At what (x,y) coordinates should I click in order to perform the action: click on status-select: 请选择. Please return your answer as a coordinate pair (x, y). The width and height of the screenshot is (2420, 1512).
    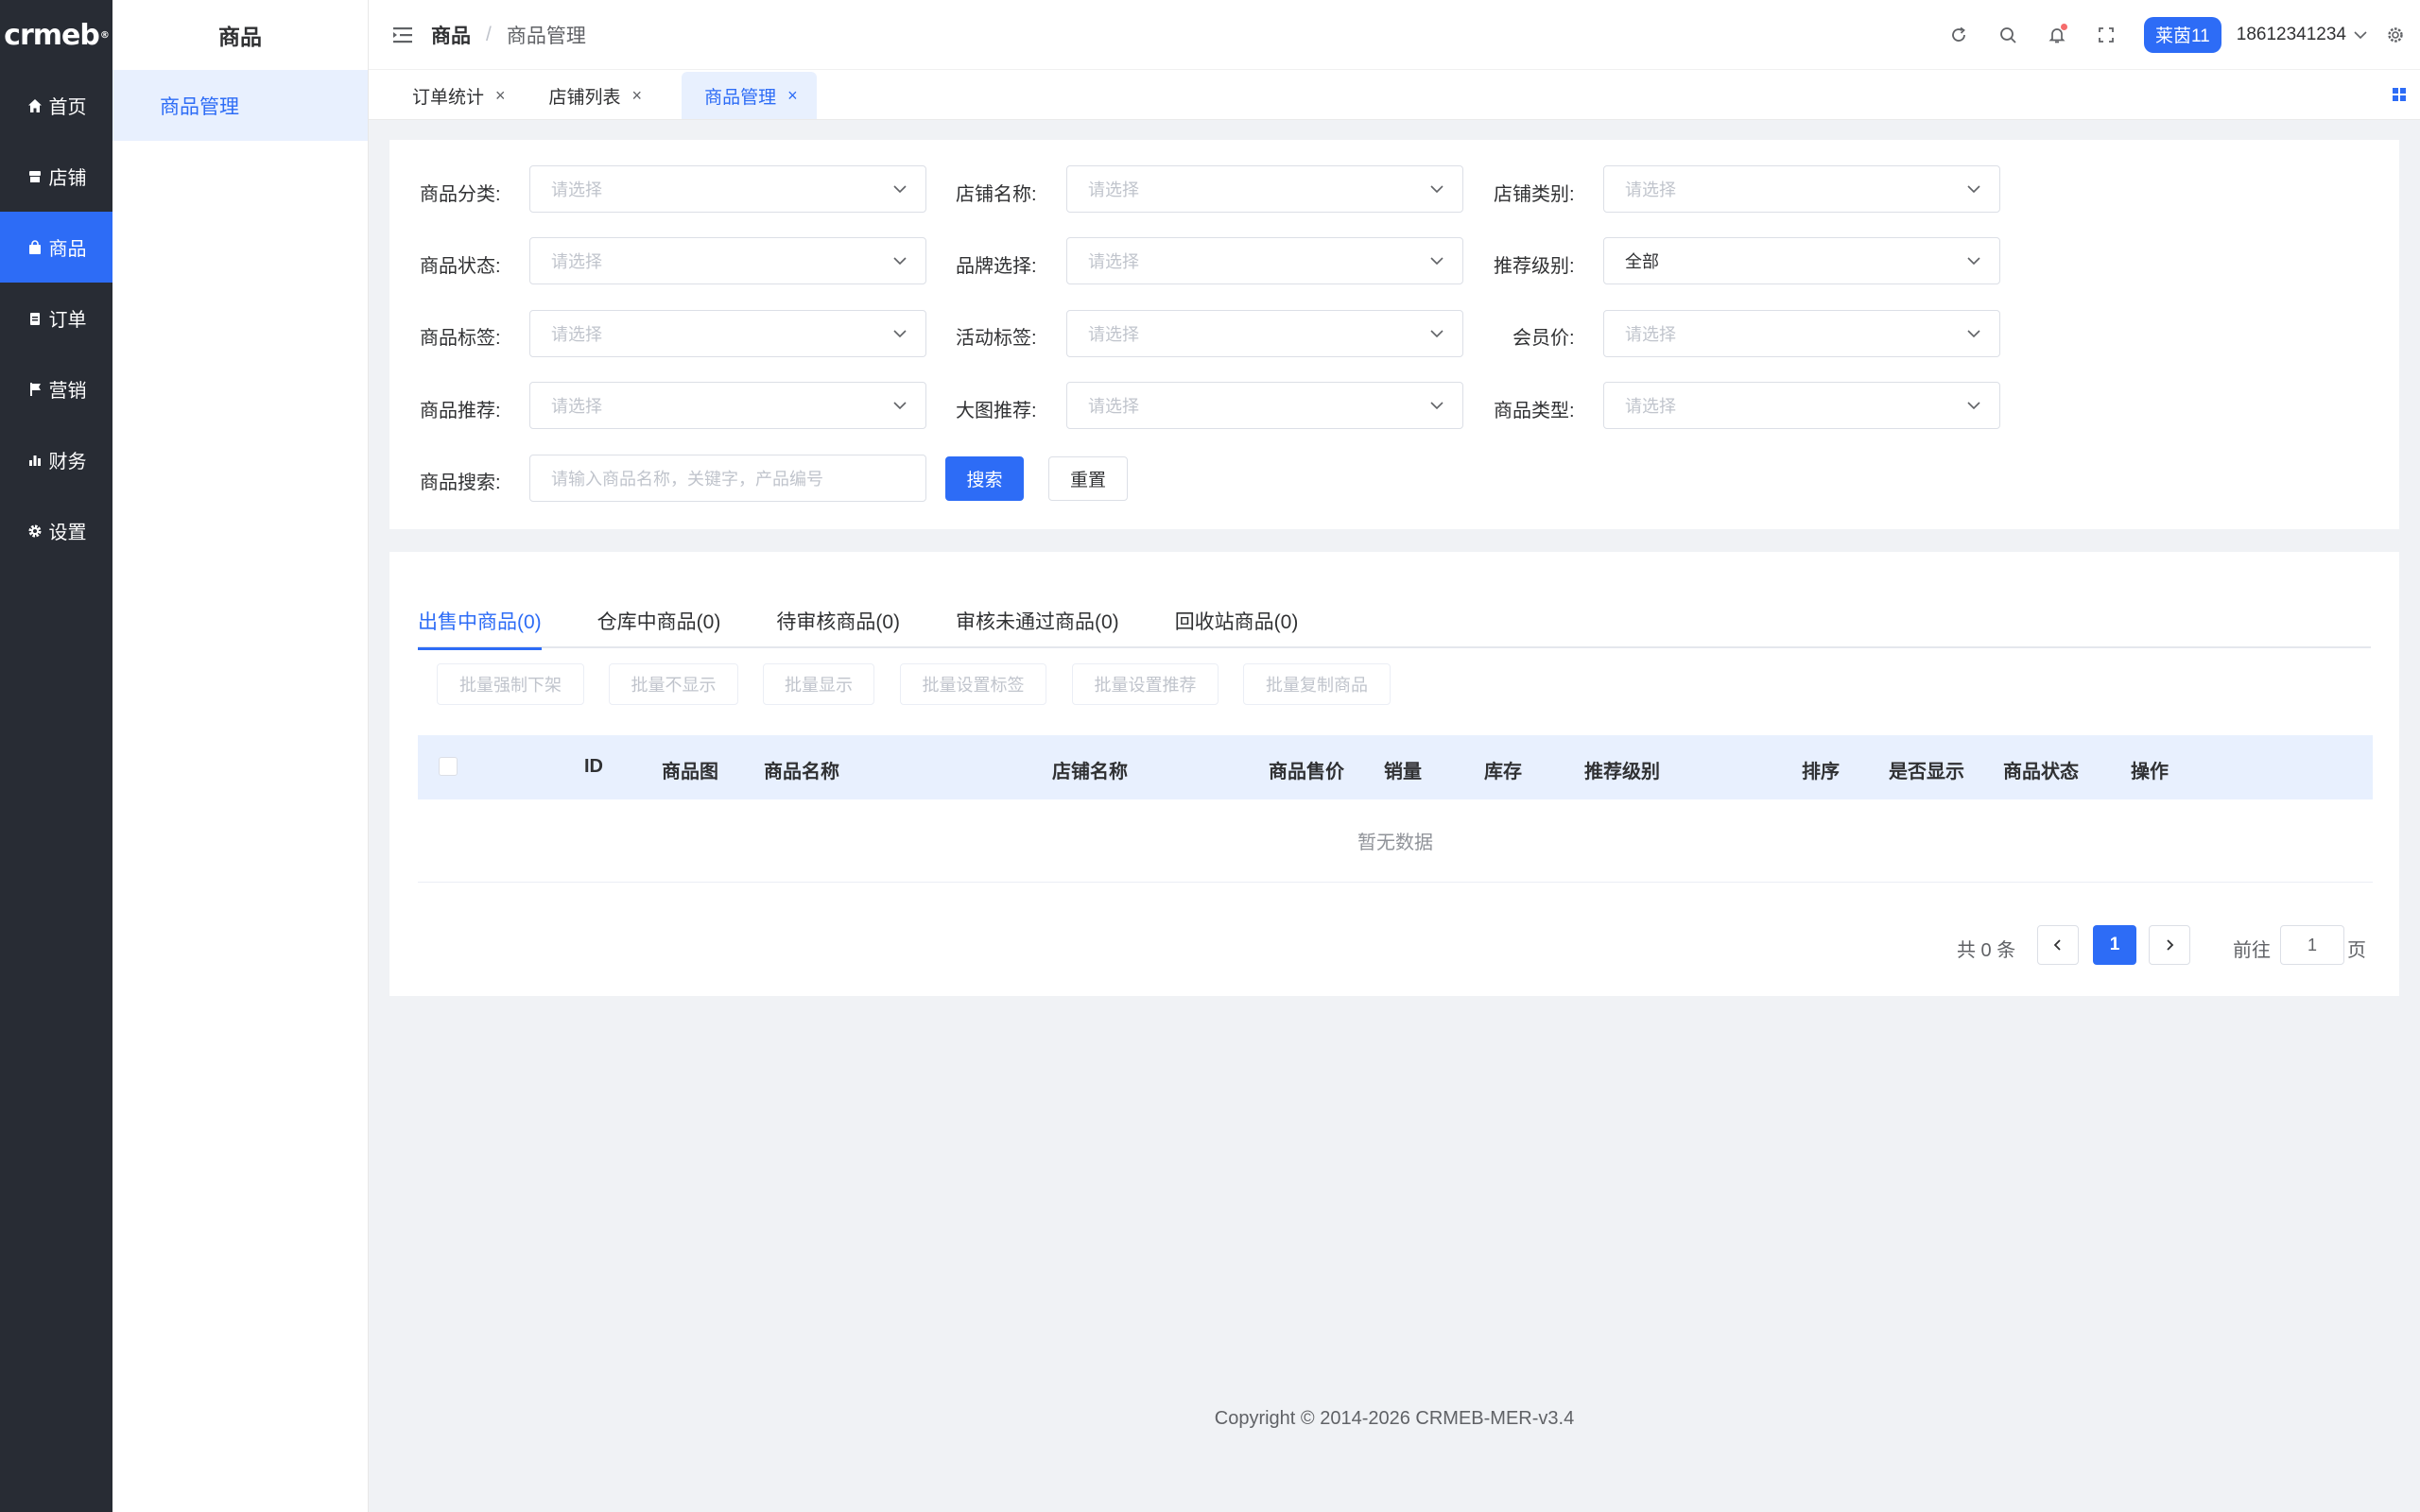
    Looking at the image, I should click on (728, 260).